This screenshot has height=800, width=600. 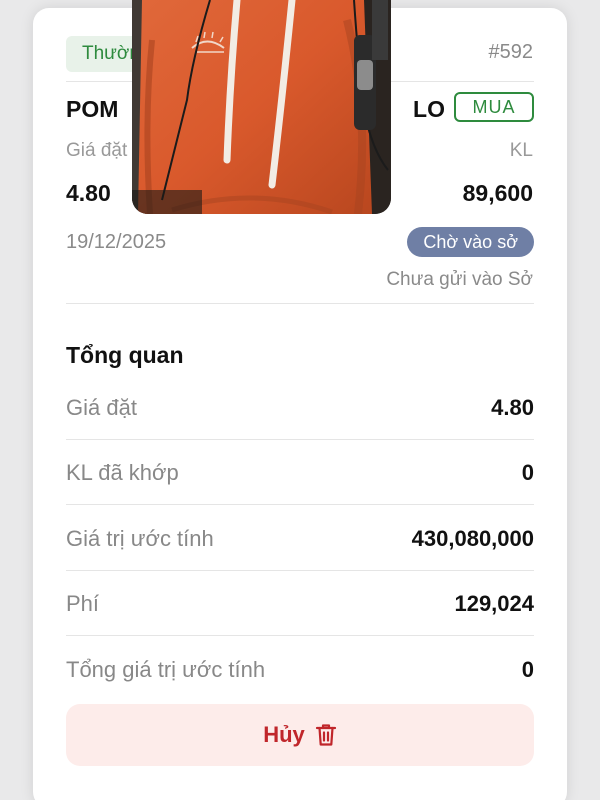 I want to click on cancel-order-button: Hủy, so click(x=300, y=735).